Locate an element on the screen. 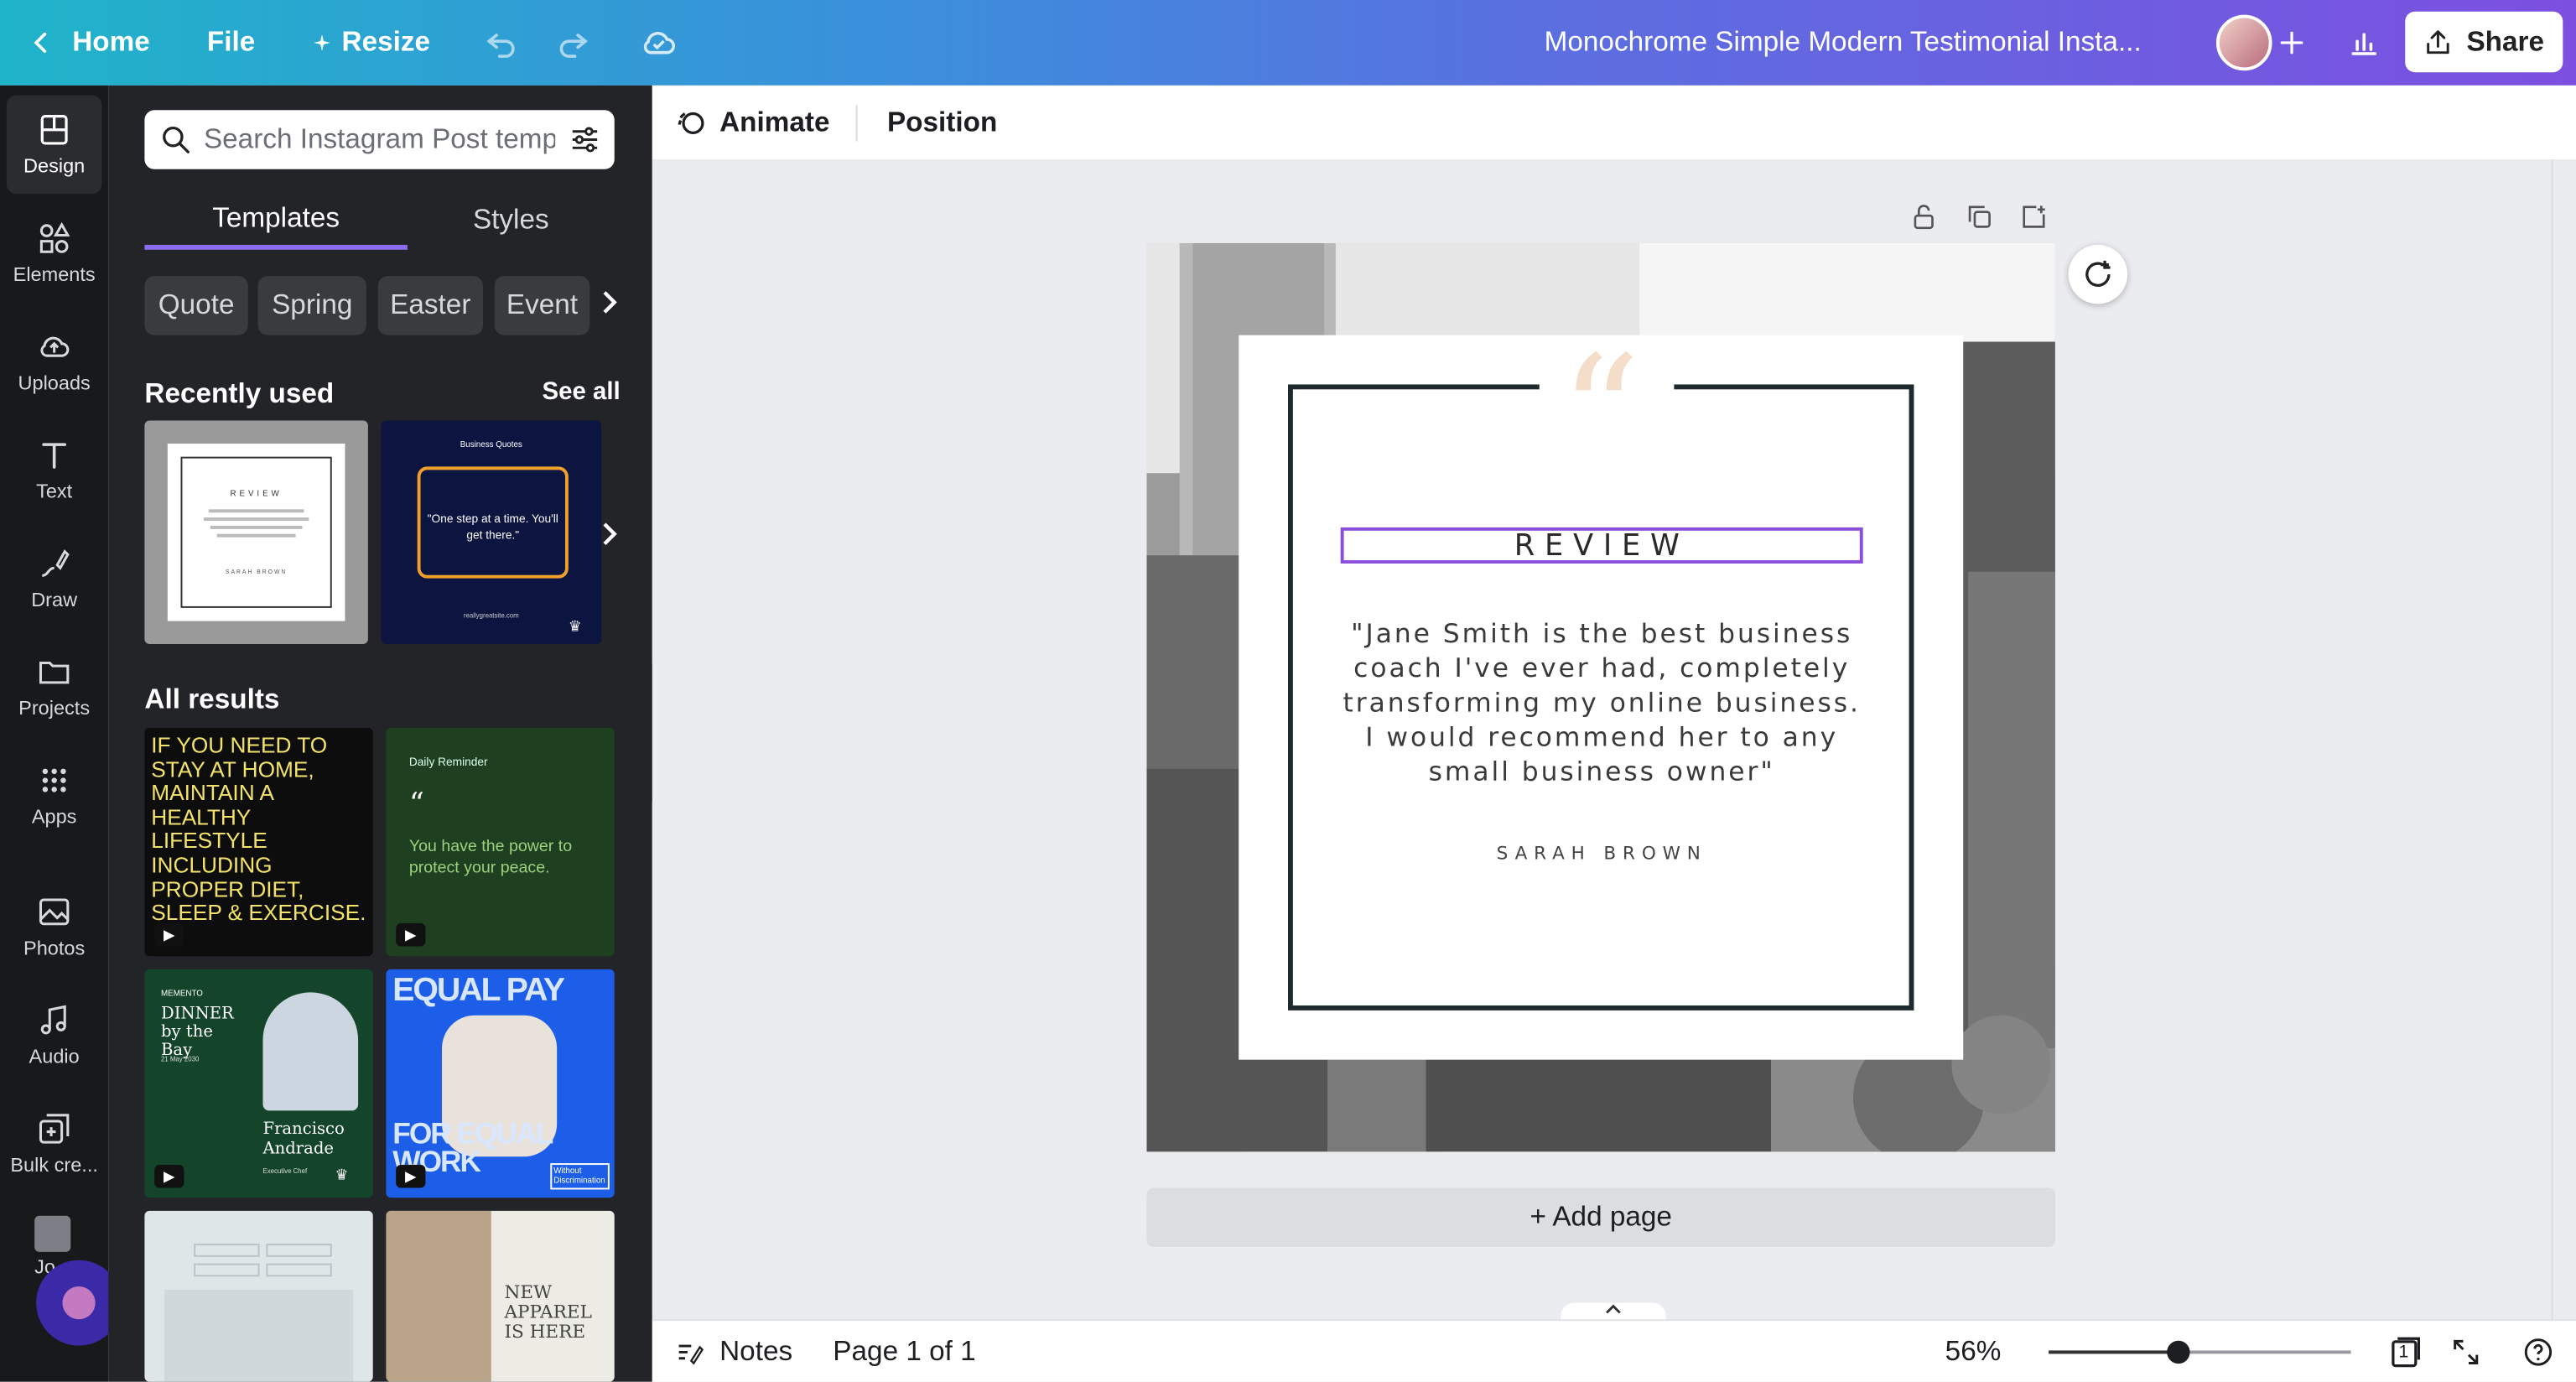  duplicate-page-icon is located at coordinates (1979, 221).